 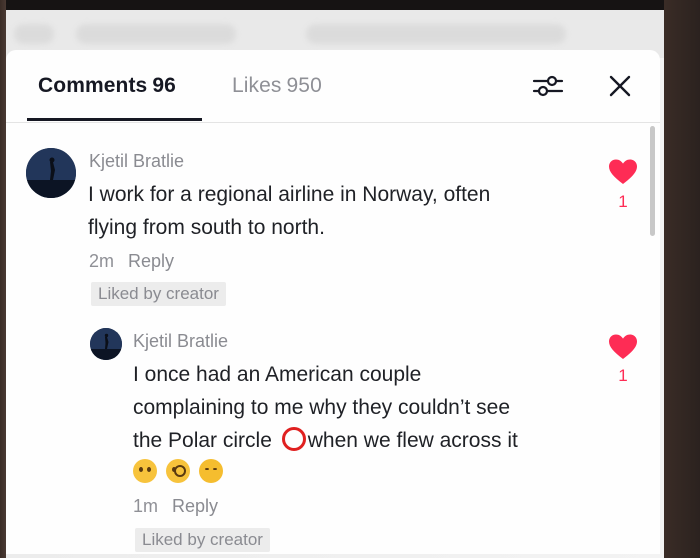 I want to click on tab-comments-label: Comments, so click(x=93, y=85).